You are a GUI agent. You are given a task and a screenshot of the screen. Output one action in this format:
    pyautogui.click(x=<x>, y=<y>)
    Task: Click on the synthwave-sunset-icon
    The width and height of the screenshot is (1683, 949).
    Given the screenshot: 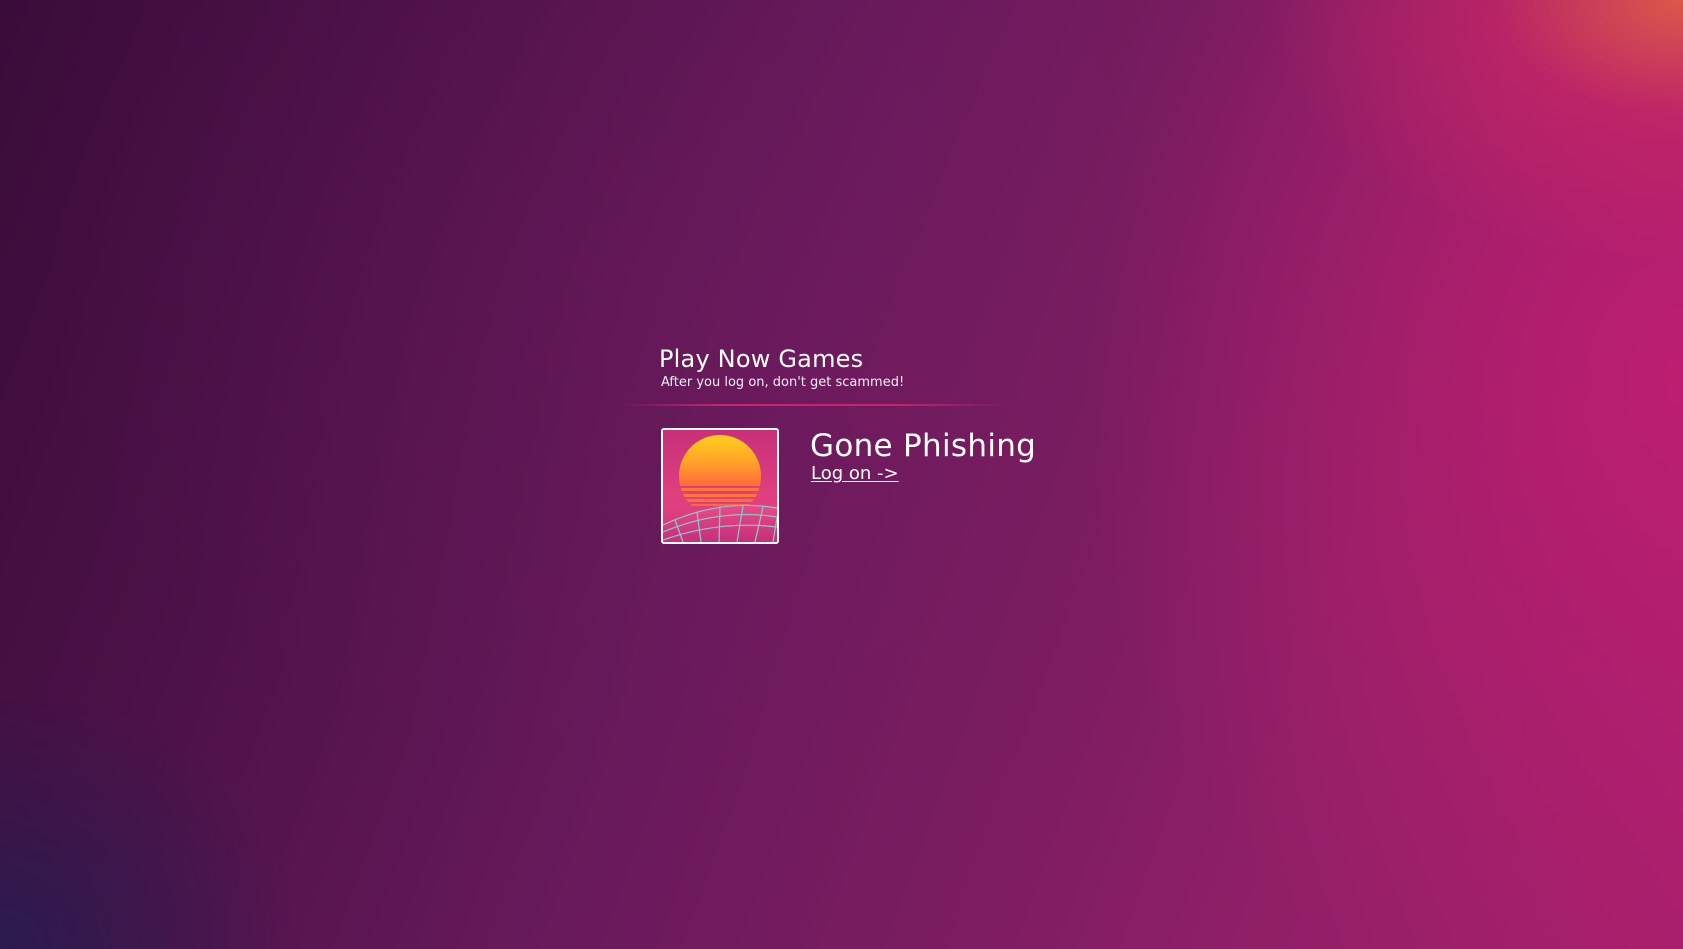 What is the action you would take?
    pyautogui.click(x=720, y=486)
    